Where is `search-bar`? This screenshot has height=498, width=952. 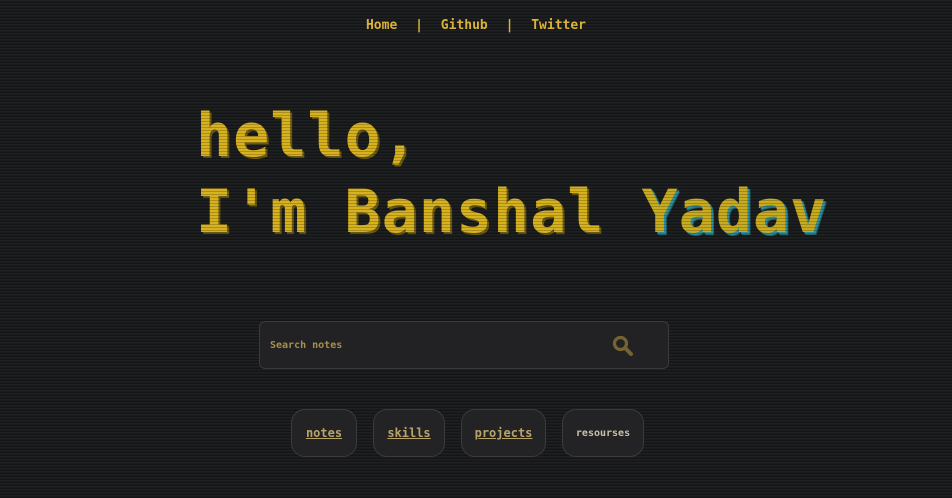 search-bar is located at coordinates (464, 345).